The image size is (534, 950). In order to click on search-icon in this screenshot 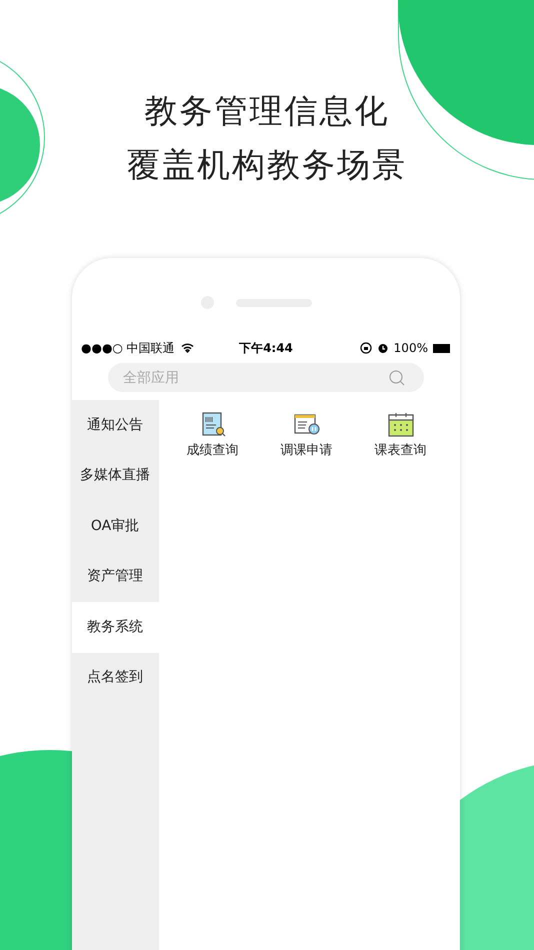, I will do `click(397, 378)`.